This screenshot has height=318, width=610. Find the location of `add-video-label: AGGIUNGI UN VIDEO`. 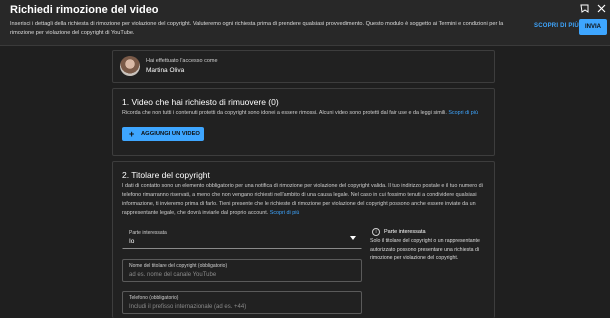

add-video-label: AGGIUNGI UN VIDEO is located at coordinates (170, 134).